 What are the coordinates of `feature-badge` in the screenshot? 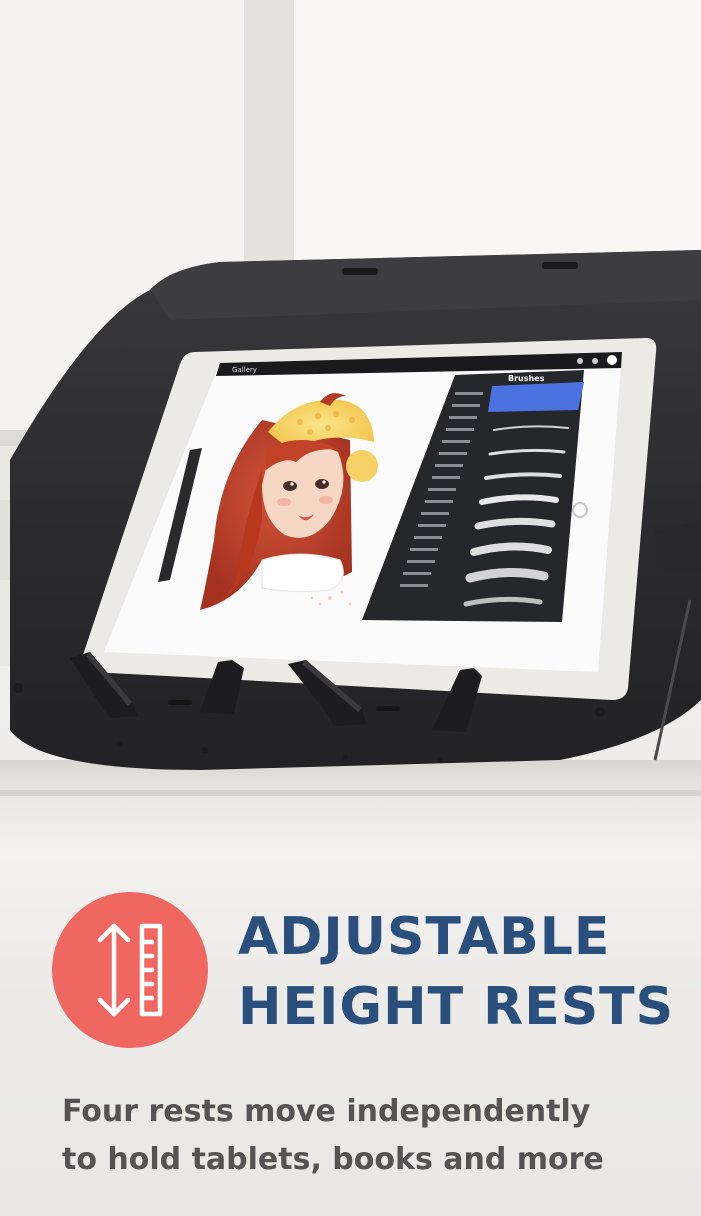 It's located at (130, 970).